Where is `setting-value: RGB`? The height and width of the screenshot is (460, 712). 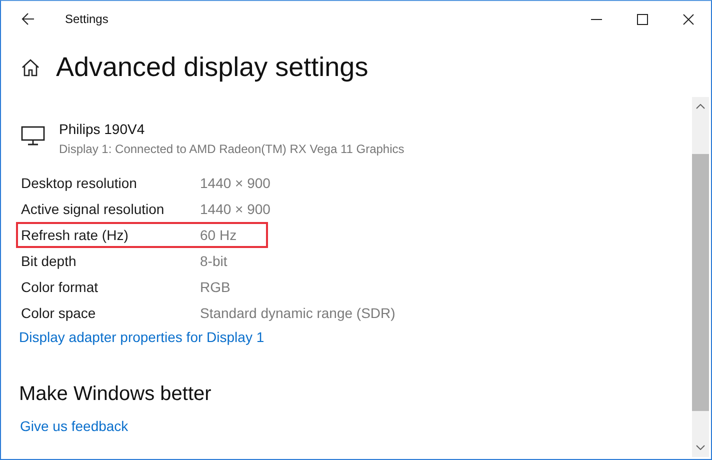
setting-value: RGB is located at coordinates (215, 287).